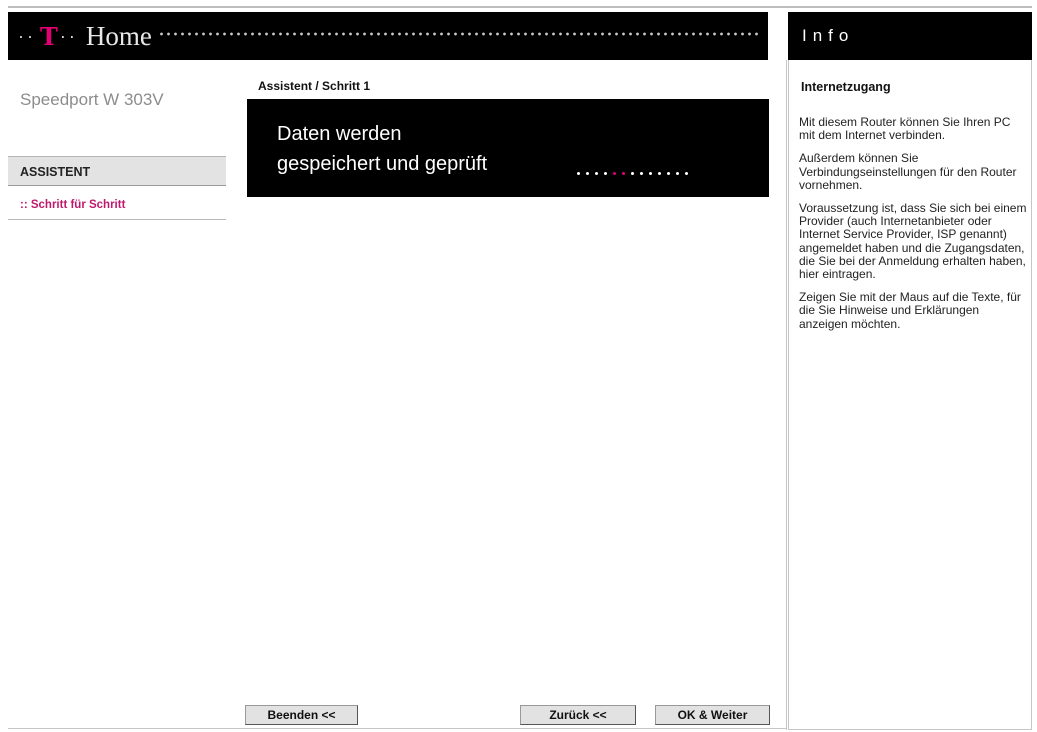 Image resolution: width=1037 pixels, height=732 pixels. Describe the element at coordinates (846, 87) in the screenshot. I see `info-heading: Internetzugang` at that location.